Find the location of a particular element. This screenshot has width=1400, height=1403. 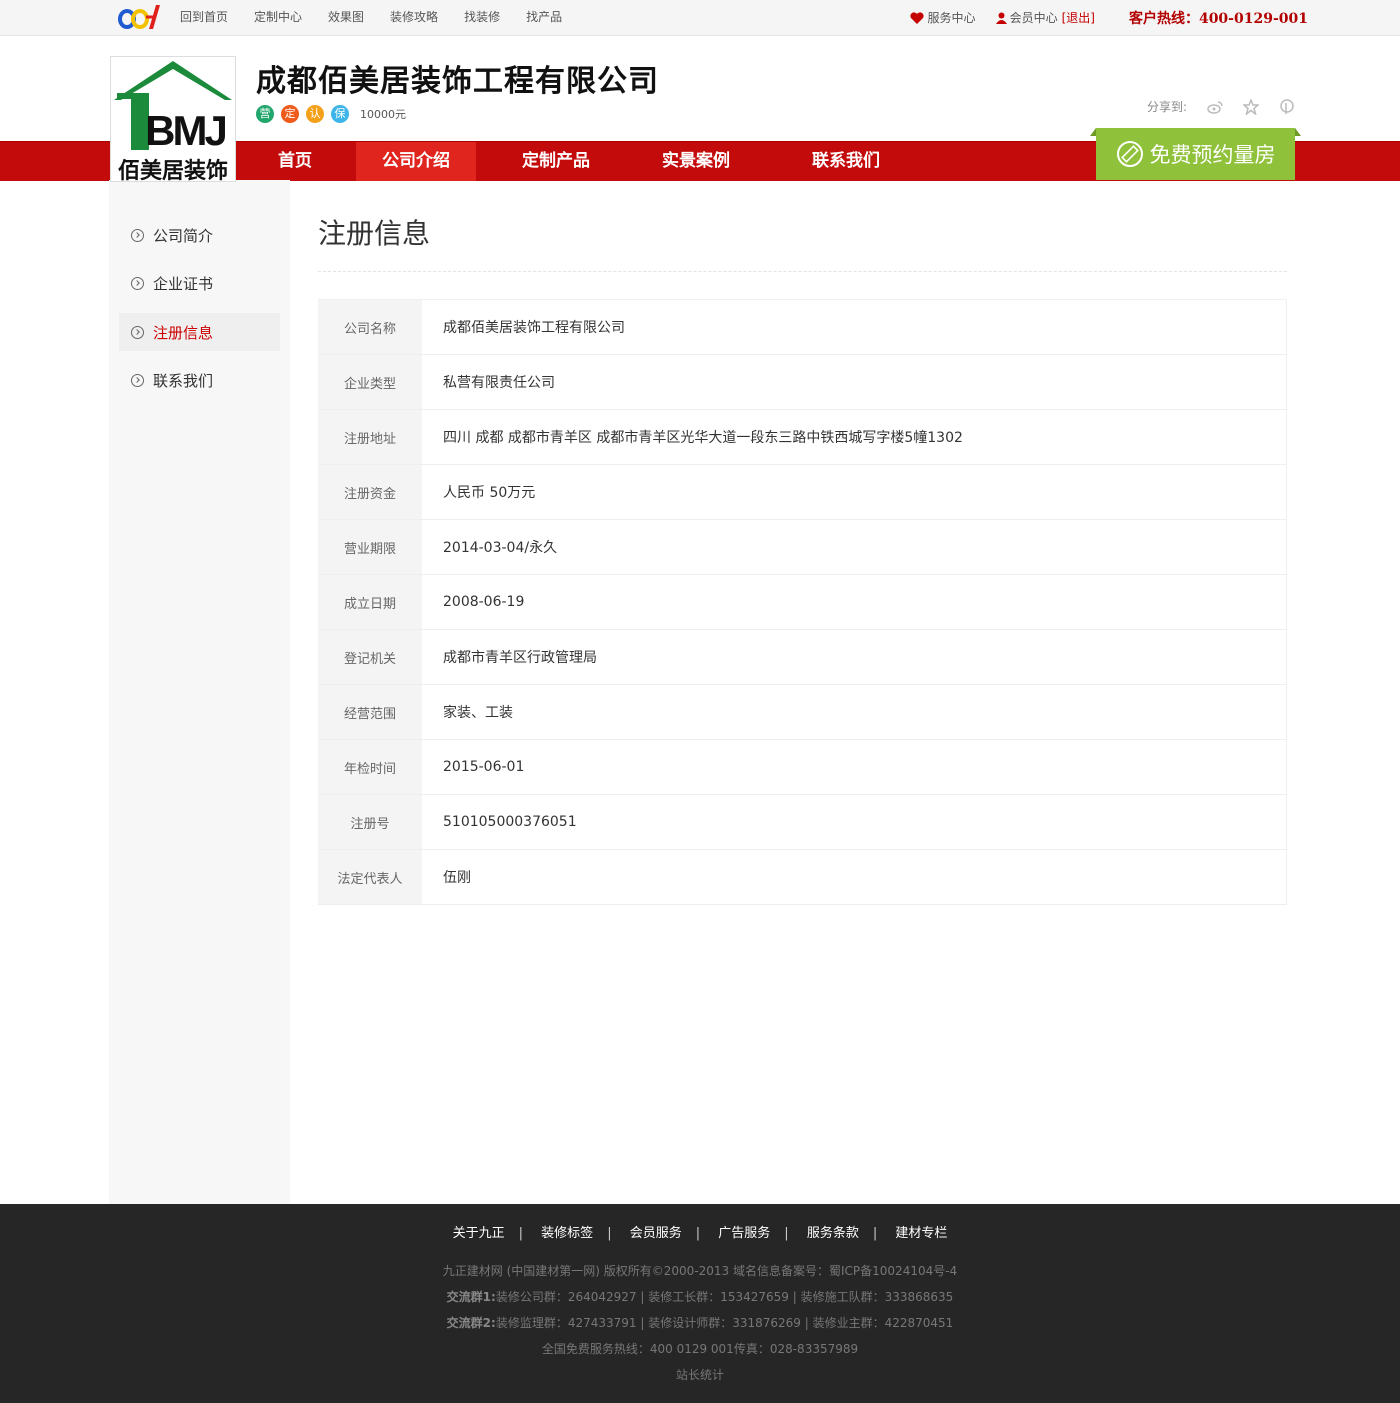

field-value: 成都市青羊区行政管理局 is located at coordinates (854, 657).